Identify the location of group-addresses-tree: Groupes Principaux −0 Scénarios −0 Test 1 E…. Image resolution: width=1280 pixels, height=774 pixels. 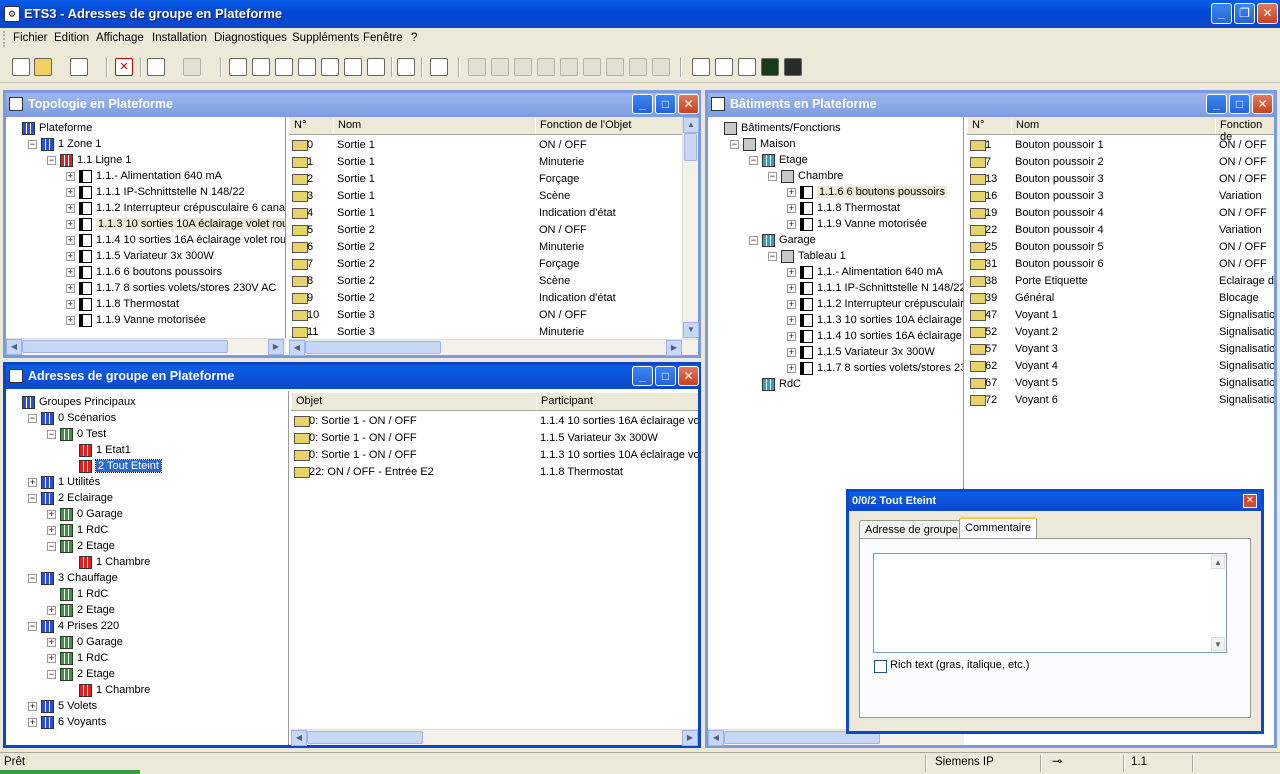
(147, 568).